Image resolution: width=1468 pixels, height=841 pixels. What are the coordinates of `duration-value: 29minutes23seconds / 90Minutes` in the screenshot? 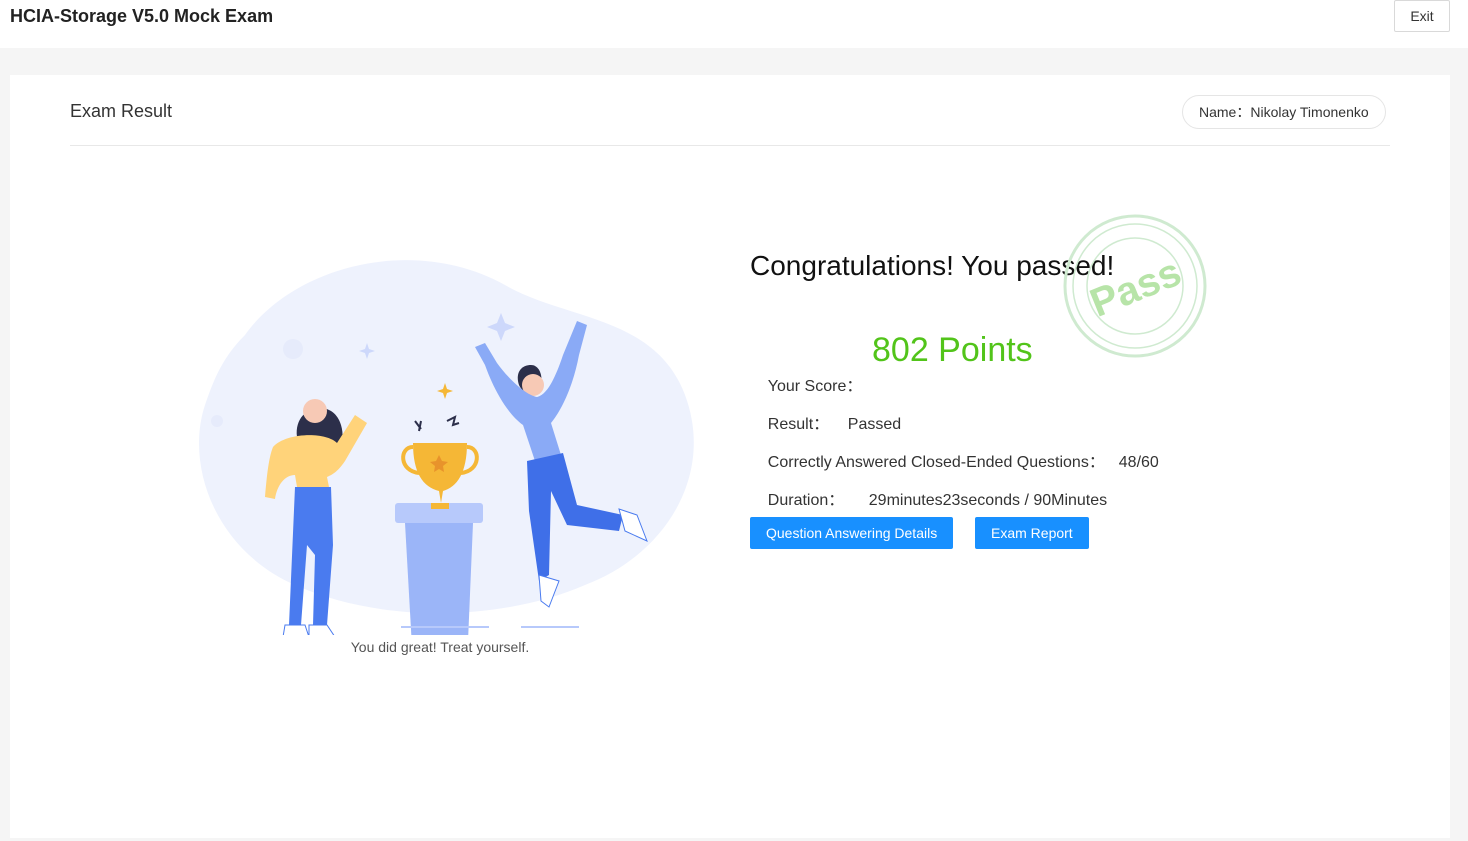 It's located at (988, 500).